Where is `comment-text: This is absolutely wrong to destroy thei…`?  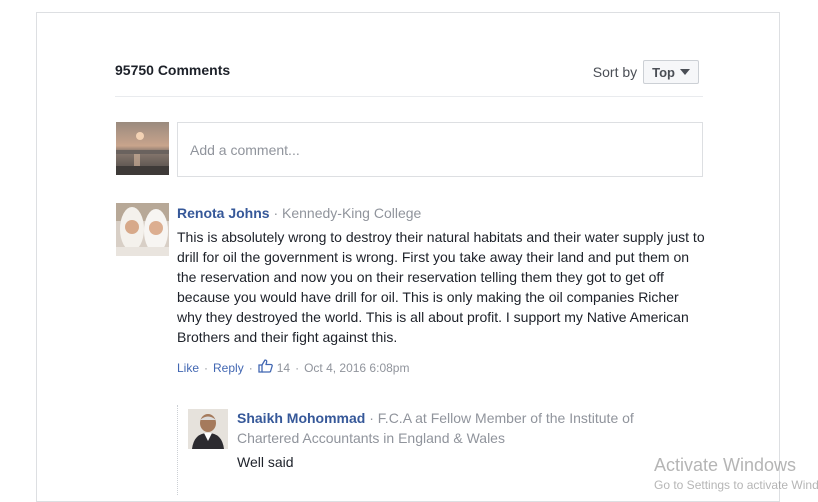
comment-text: This is absolutely wrong to destroy thei… is located at coordinates (441, 287).